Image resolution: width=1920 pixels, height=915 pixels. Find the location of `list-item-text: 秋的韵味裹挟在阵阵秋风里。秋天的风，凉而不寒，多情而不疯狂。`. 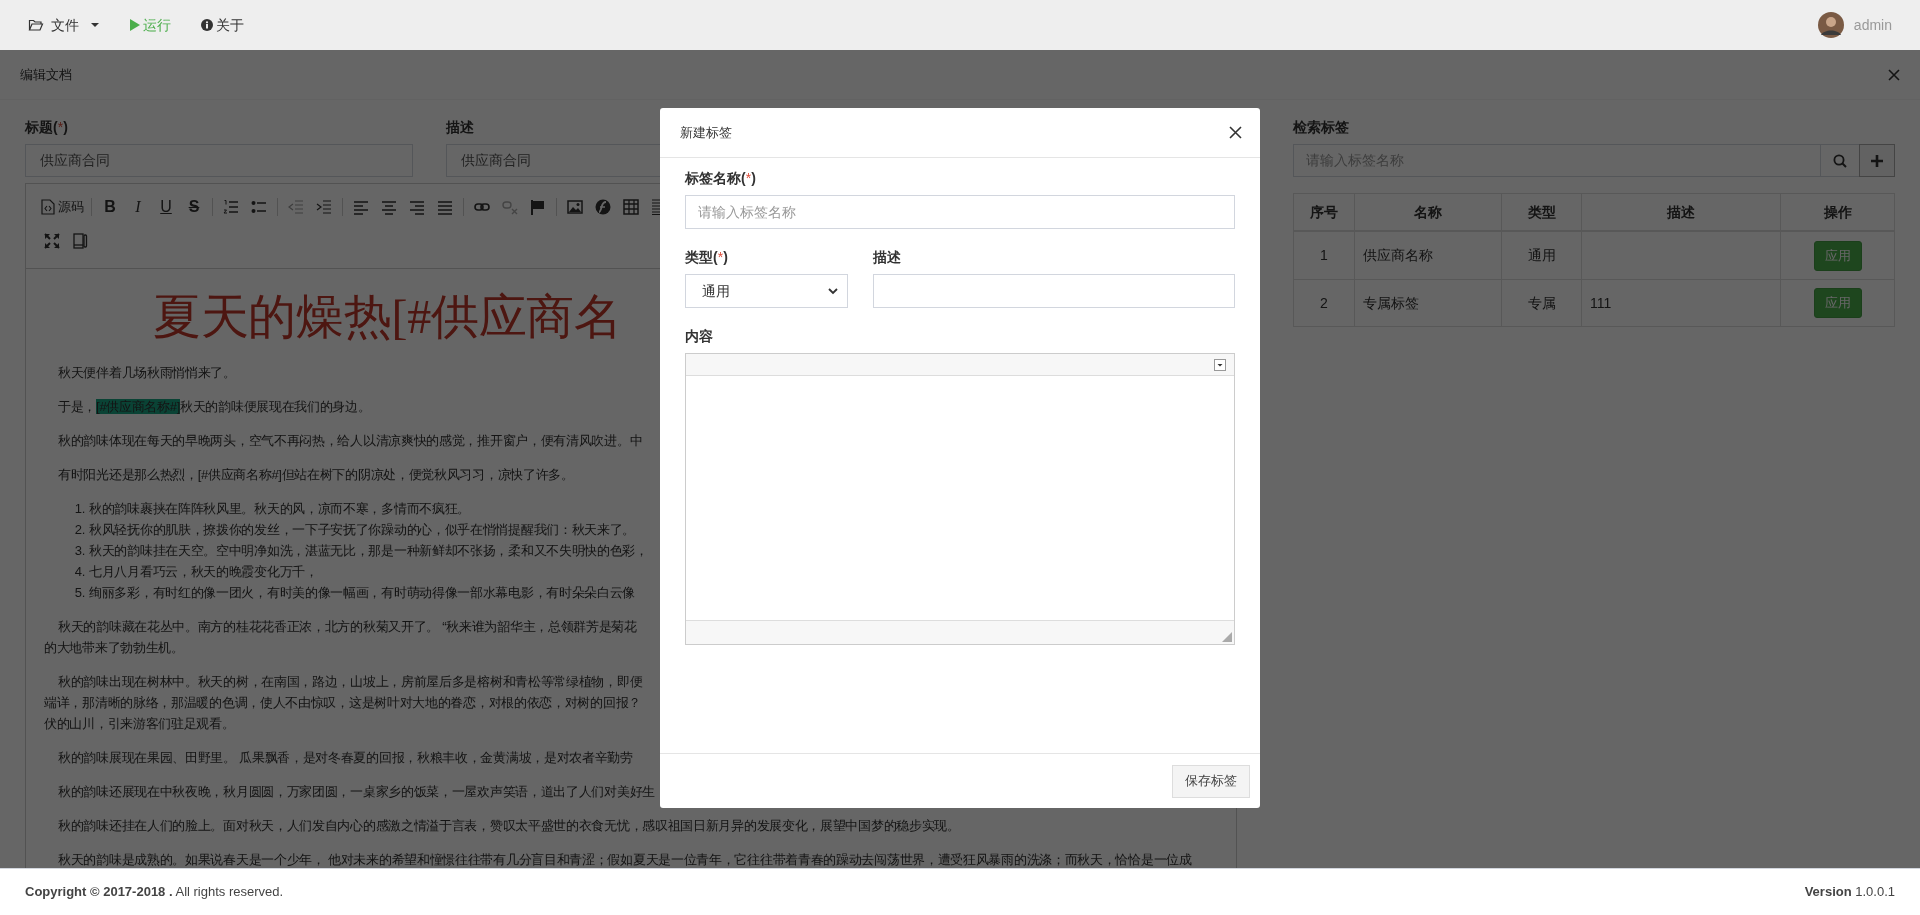

list-item-text: 秋的韵味裹挟在阵阵秋风里。秋天的风，凉而不寒，多情而不疯狂。 is located at coordinates (279, 509).